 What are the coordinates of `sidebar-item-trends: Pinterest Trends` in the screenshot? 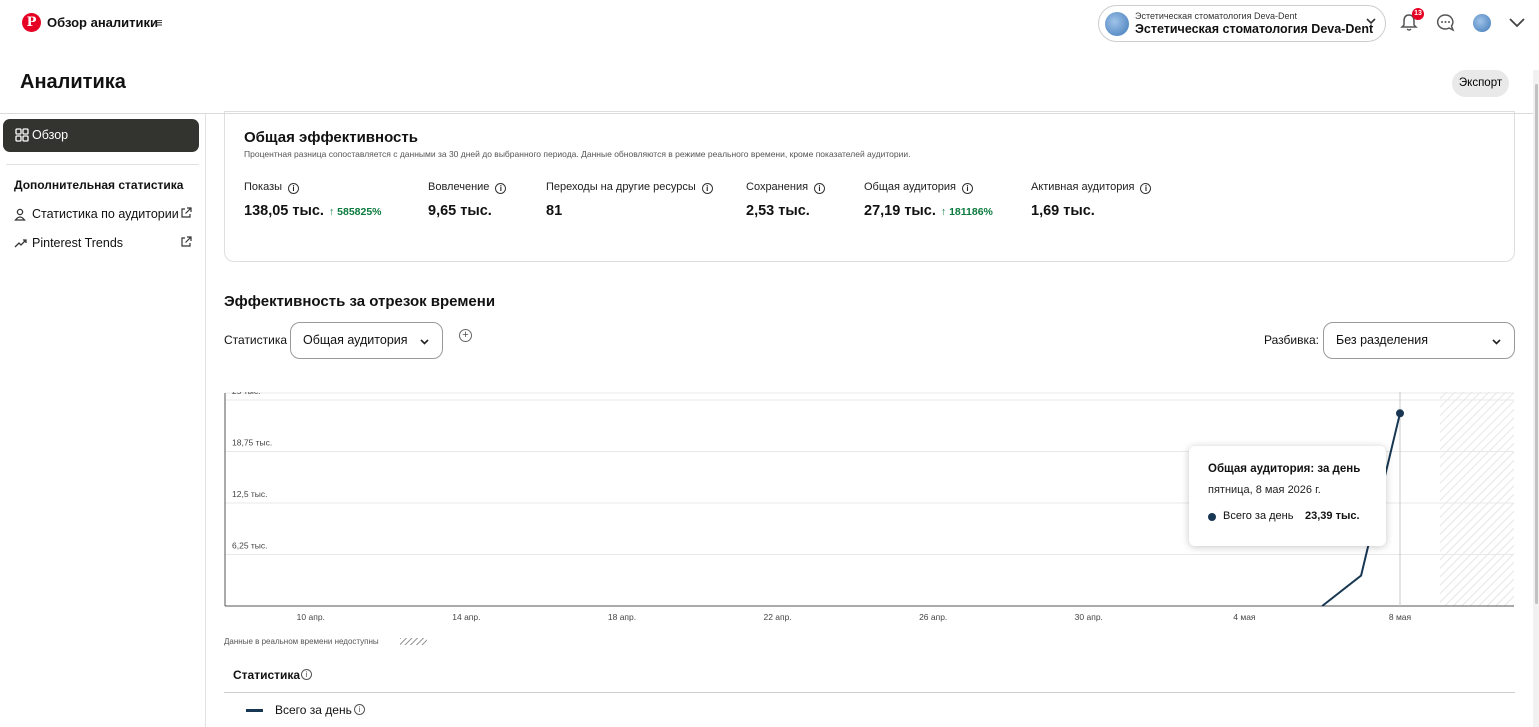 It's located at (103, 244).